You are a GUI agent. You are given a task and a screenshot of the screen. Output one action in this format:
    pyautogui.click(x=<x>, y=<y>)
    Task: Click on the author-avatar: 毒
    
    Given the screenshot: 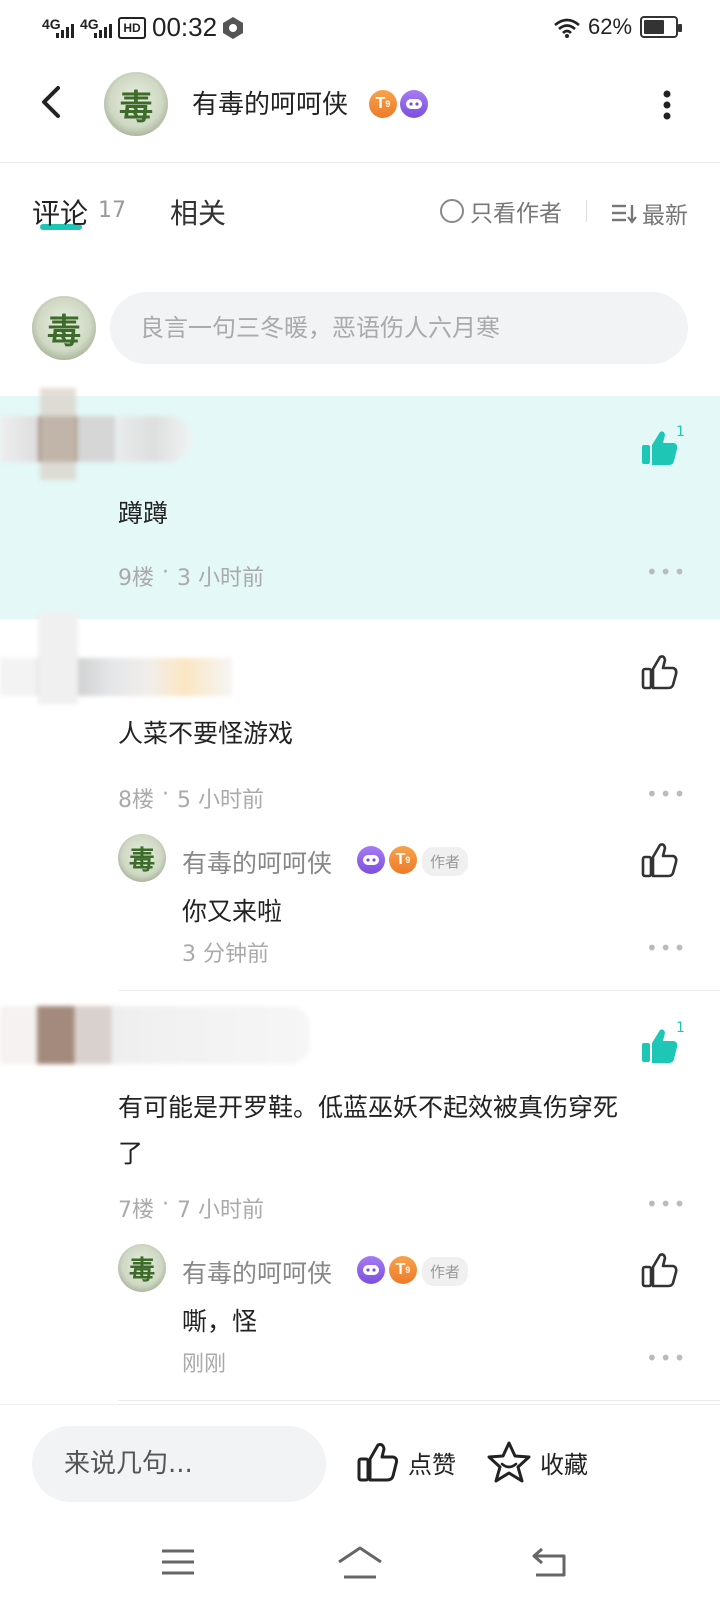 What is the action you would take?
    pyautogui.click(x=136, y=104)
    